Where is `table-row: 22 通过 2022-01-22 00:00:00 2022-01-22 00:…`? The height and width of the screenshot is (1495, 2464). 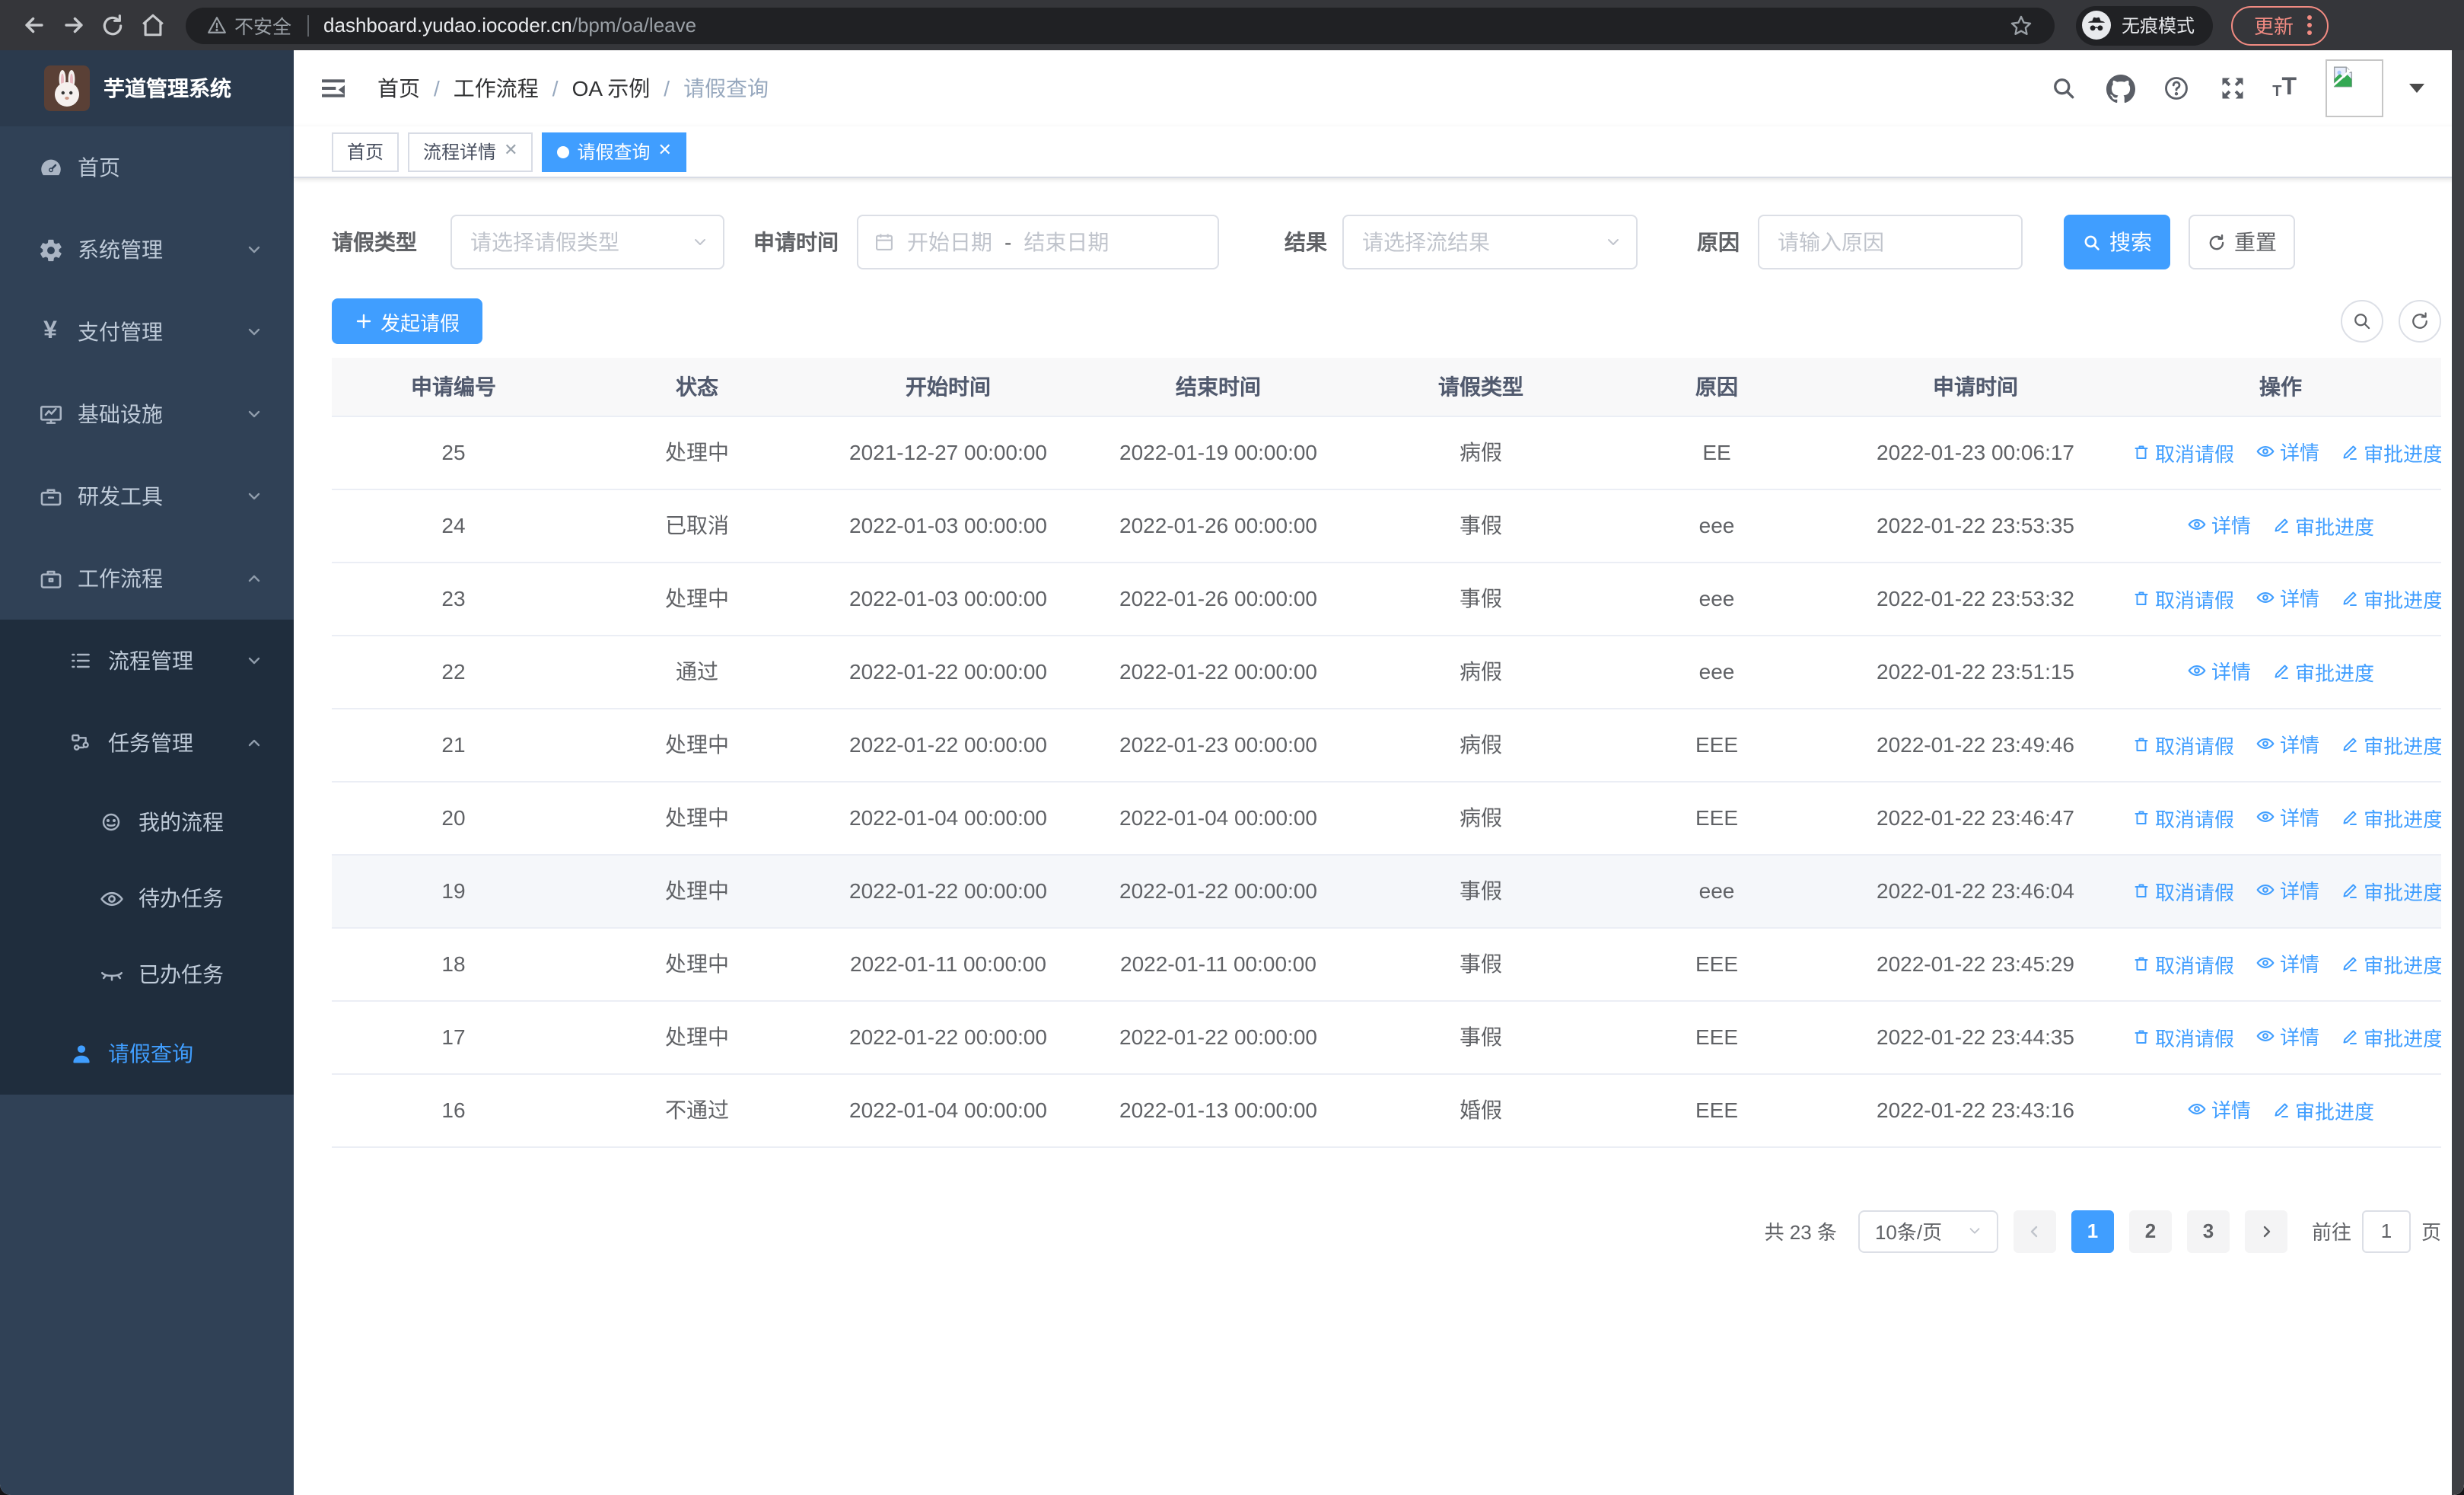 table-row: 22 通过 2022-01-22 00:00:00 2022-01-22 00:… is located at coordinates (1386, 672).